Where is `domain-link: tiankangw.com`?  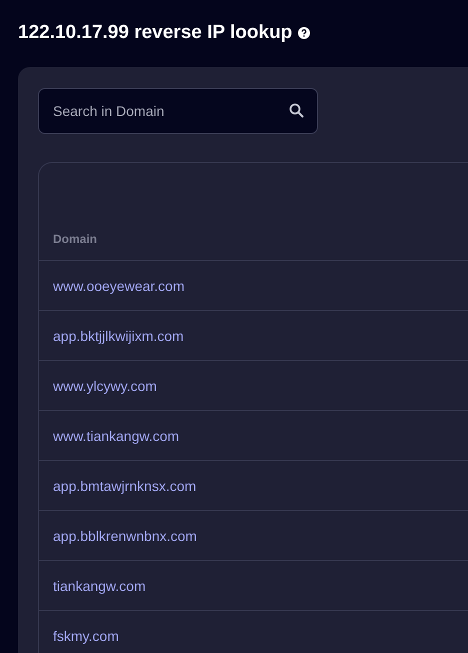 domain-link: tiankangw.com is located at coordinates (99, 586).